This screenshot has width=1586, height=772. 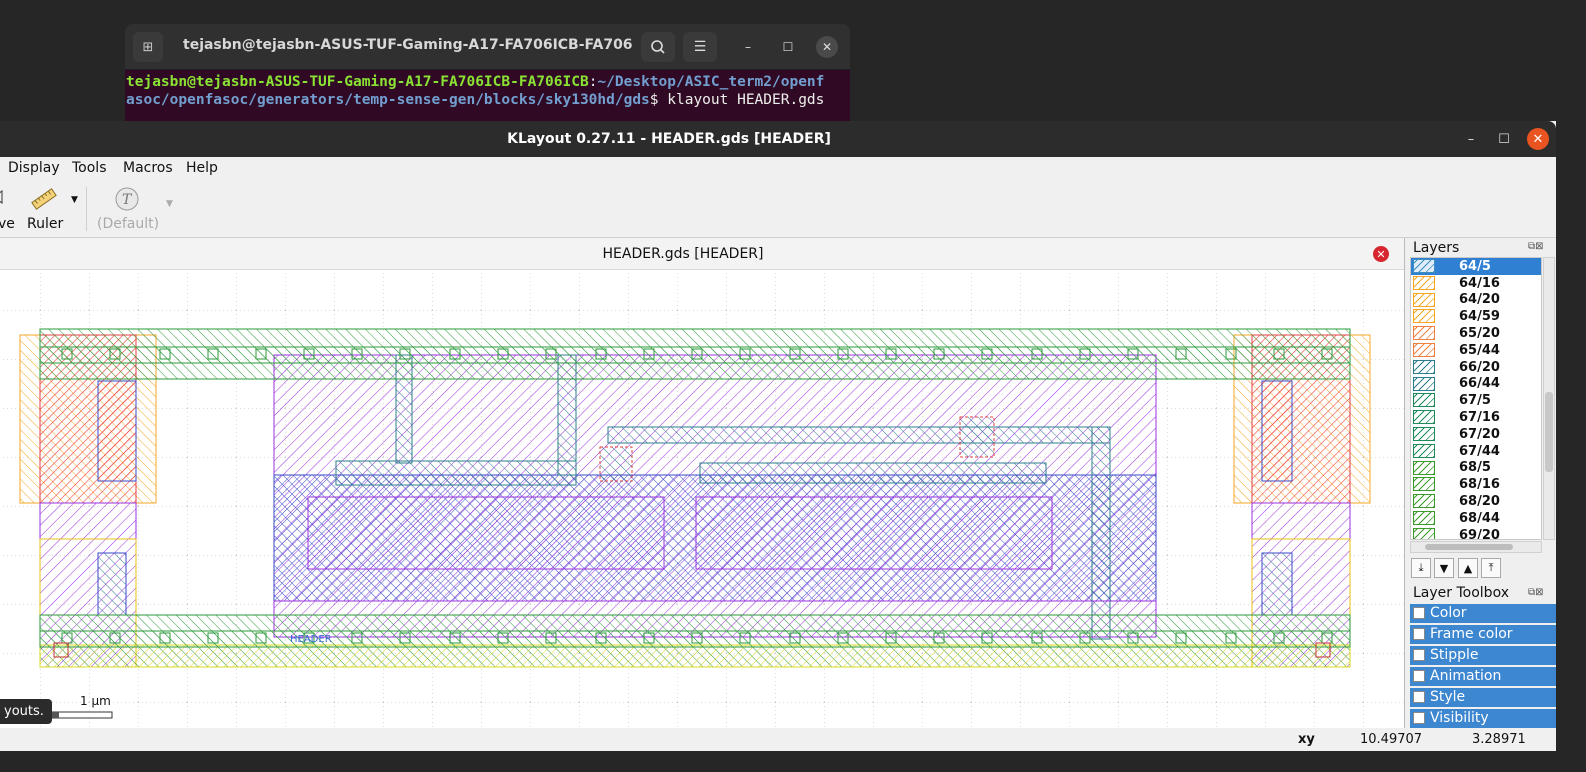 I want to click on move-layer-bottom-icon: ⤓, so click(x=1421, y=568).